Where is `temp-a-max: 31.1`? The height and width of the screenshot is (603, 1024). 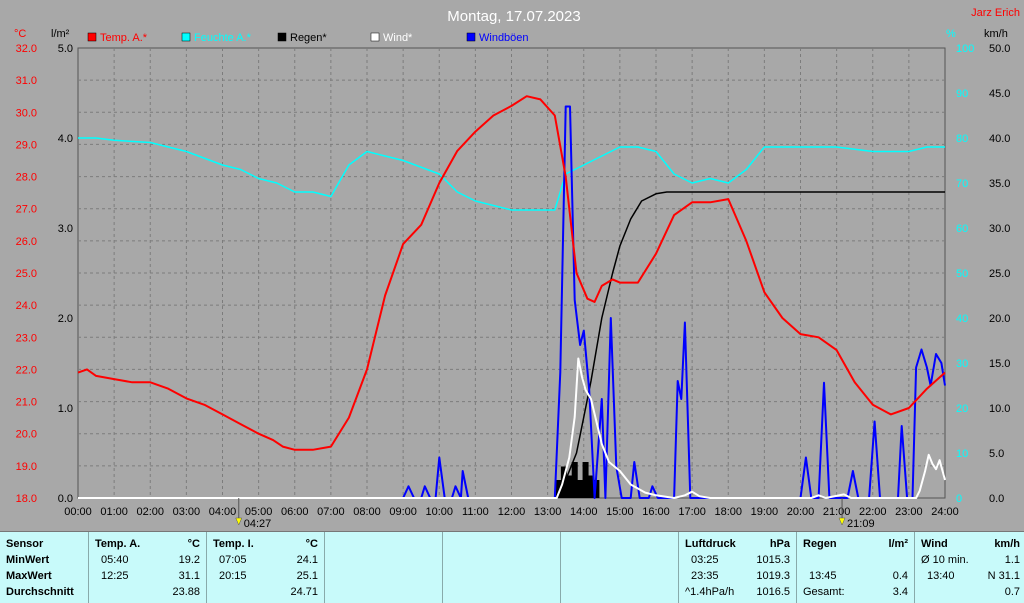
temp-a-max: 31.1 is located at coordinates (189, 576).